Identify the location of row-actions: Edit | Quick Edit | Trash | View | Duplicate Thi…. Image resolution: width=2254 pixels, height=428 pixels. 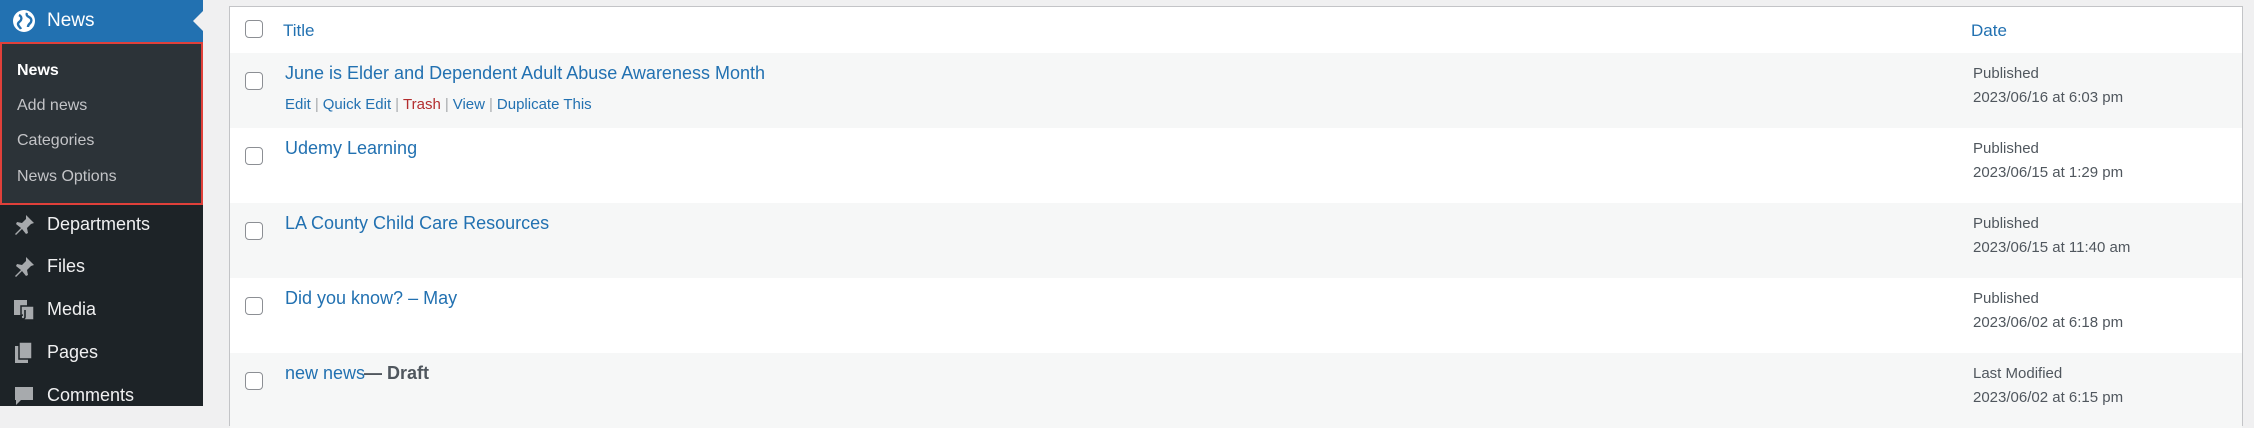
(438, 104).